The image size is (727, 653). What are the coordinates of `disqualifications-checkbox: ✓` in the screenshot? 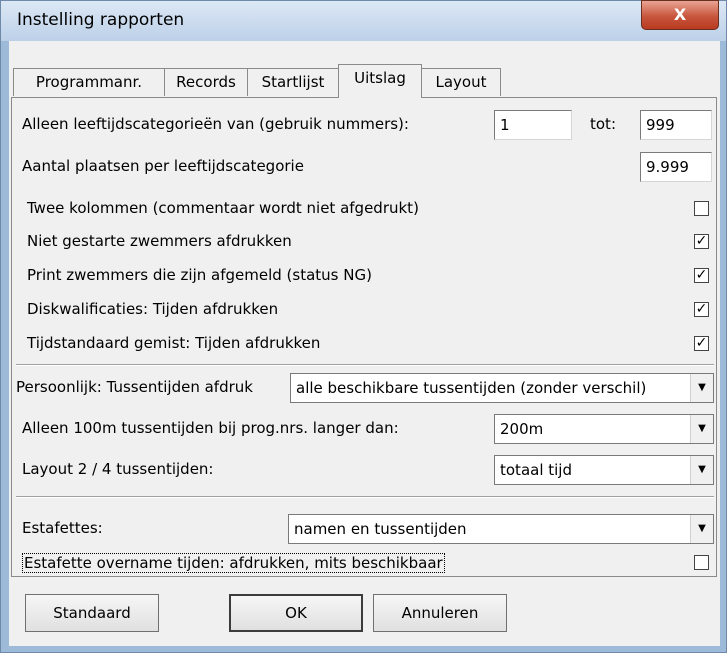 It's located at (701, 309).